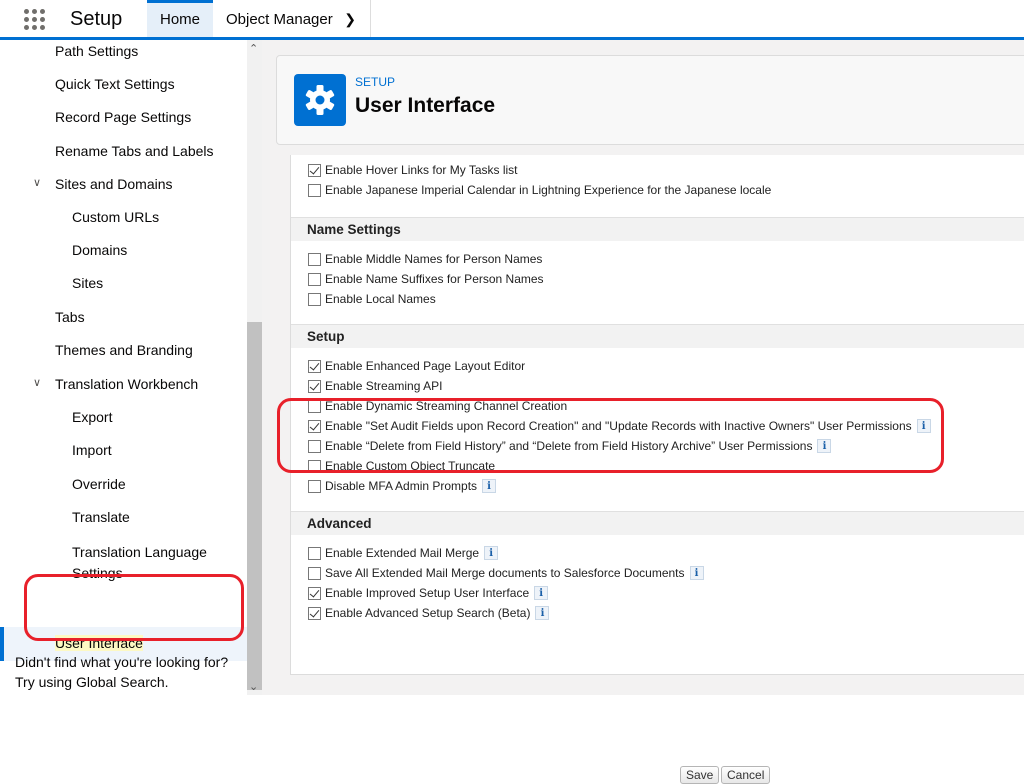 The height and width of the screenshot is (784, 1024). I want to click on sidebar-item: ∨ Sites and Domains, so click(103, 184).